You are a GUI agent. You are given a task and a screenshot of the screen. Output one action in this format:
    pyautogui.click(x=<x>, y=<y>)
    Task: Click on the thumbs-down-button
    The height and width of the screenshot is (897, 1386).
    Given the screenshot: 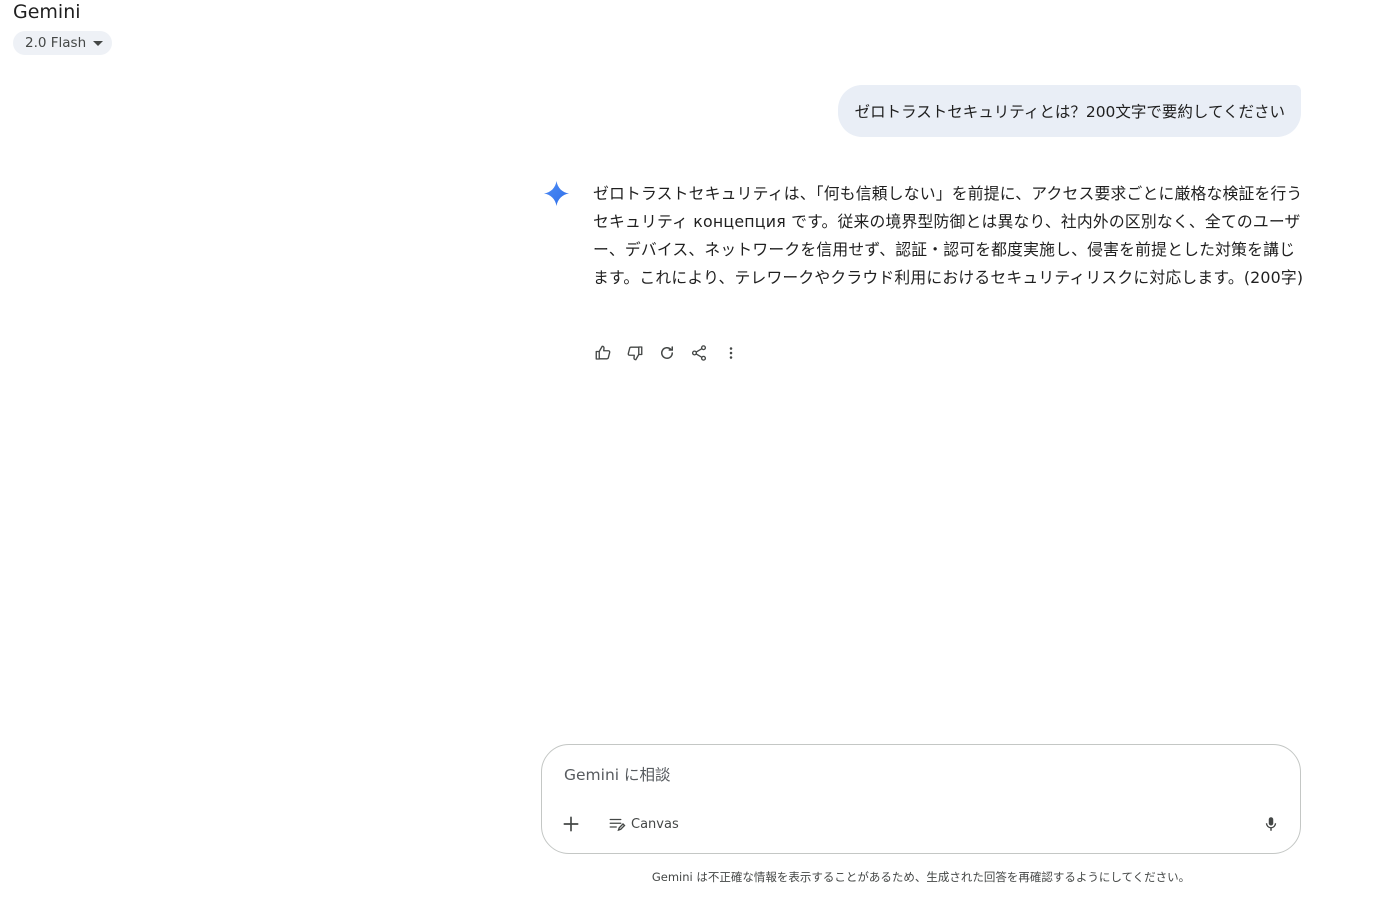 What is the action you would take?
    pyautogui.click(x=635, y=353)
    